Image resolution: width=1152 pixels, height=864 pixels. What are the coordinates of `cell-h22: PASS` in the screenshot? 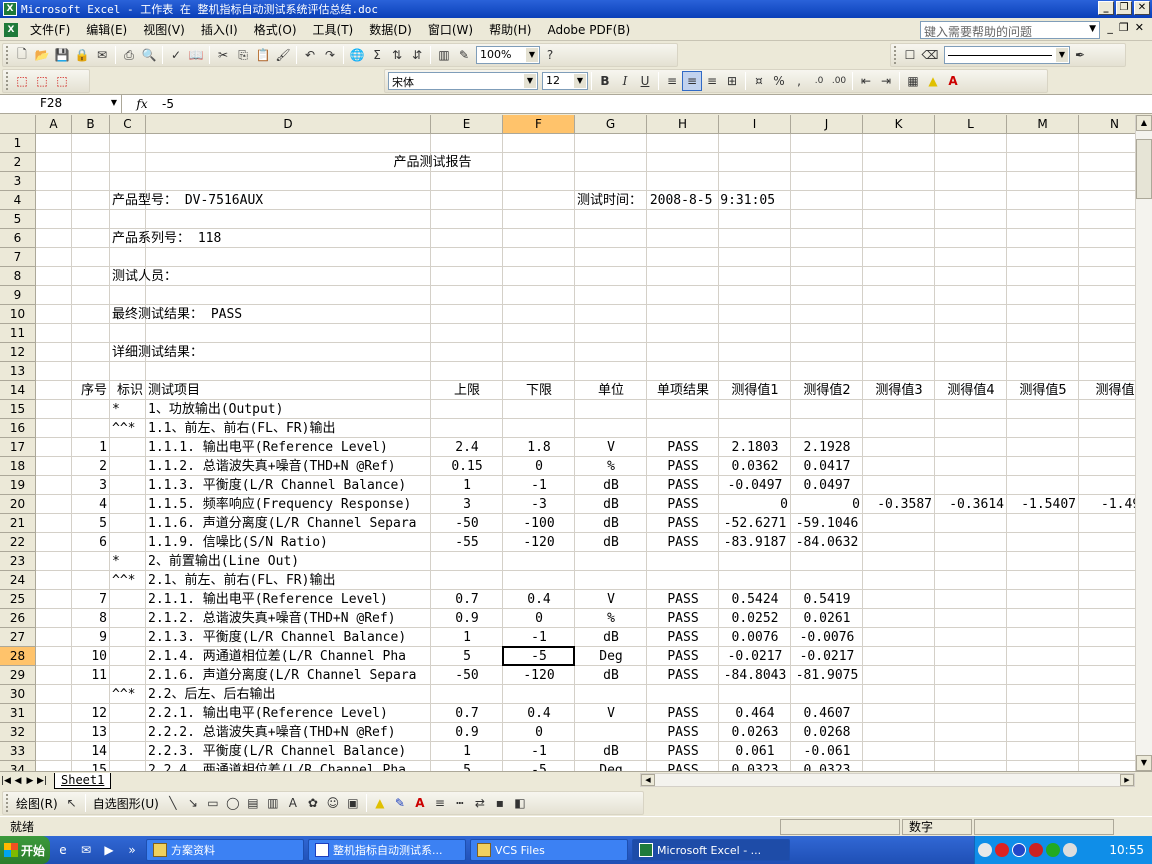 It's located at (683, 542).